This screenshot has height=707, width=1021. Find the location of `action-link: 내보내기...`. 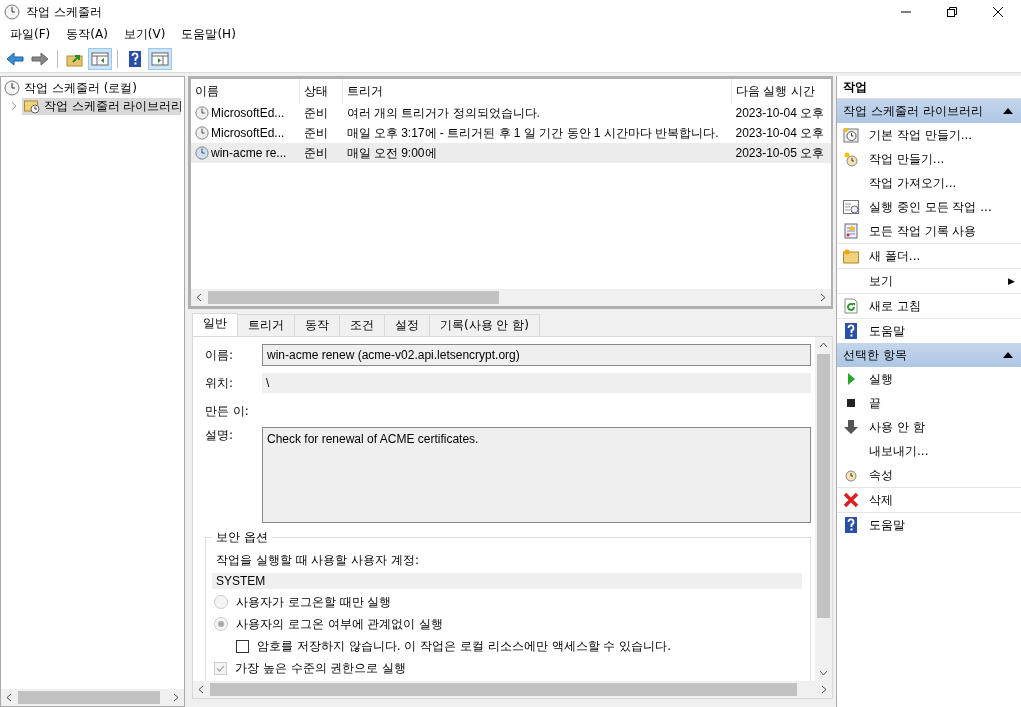

action-link: 내보내기... is located at coordinates (899, 451).